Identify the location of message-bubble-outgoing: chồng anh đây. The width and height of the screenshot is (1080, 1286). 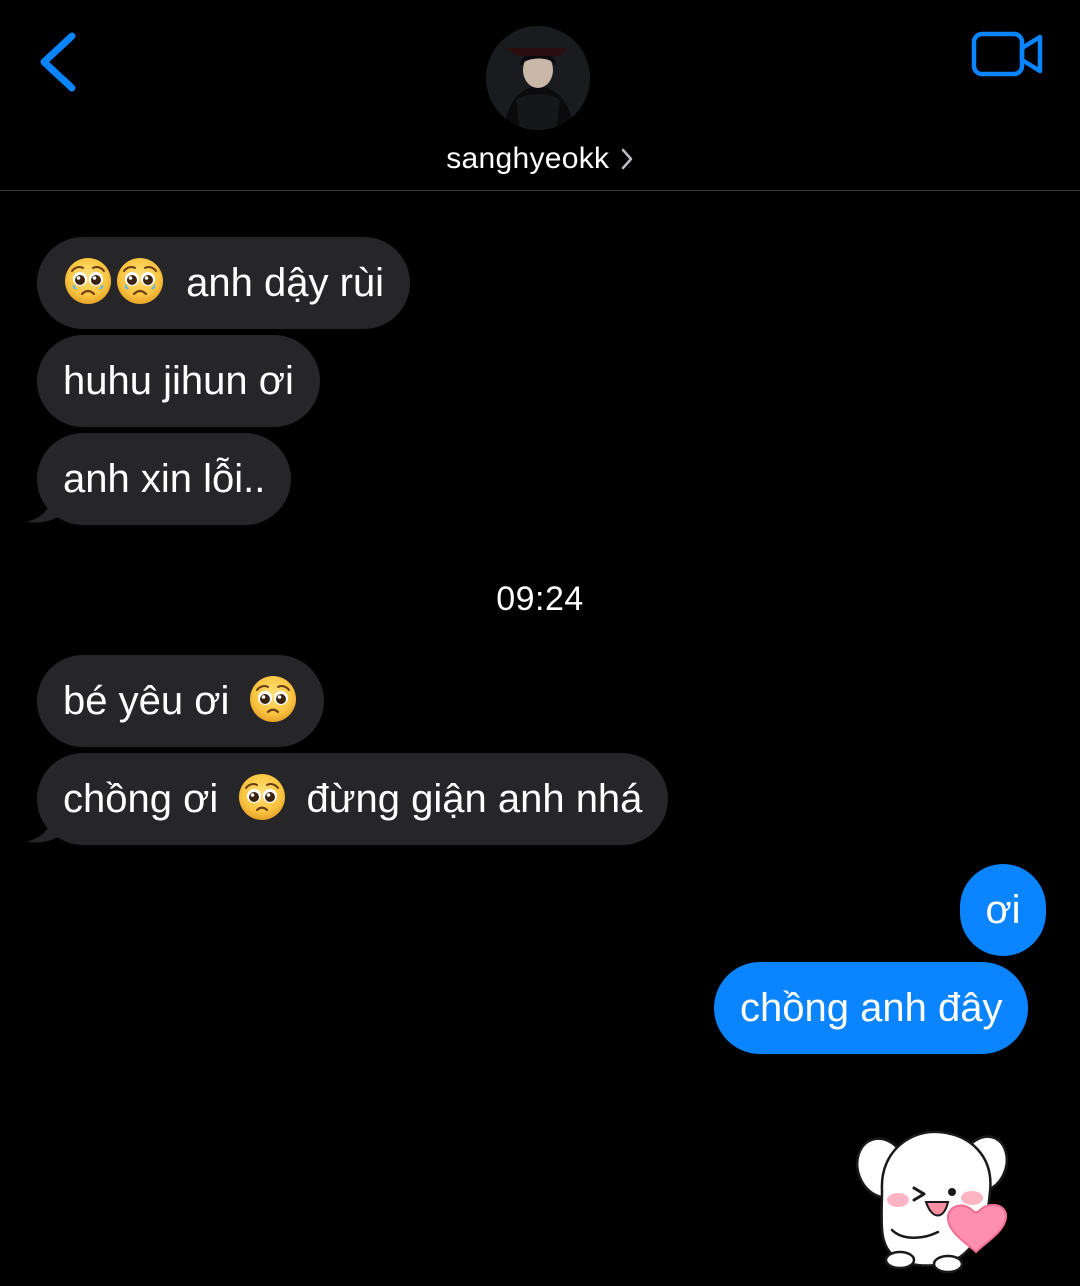
(871, 1008).